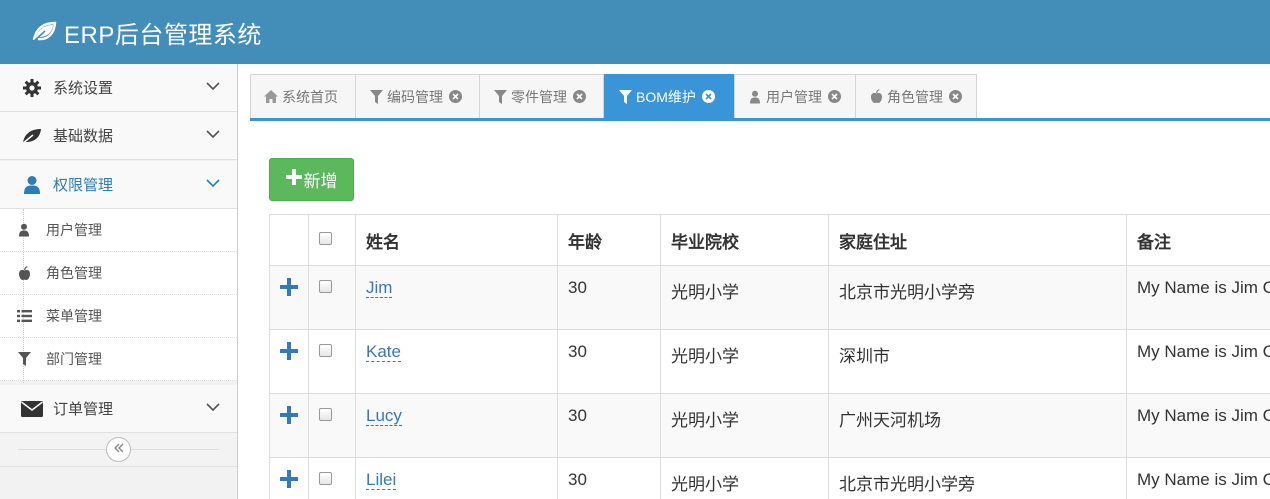 The image size is (1270, 499). I want to click on menu-basic-data: 基础数据, so click(118, 136).